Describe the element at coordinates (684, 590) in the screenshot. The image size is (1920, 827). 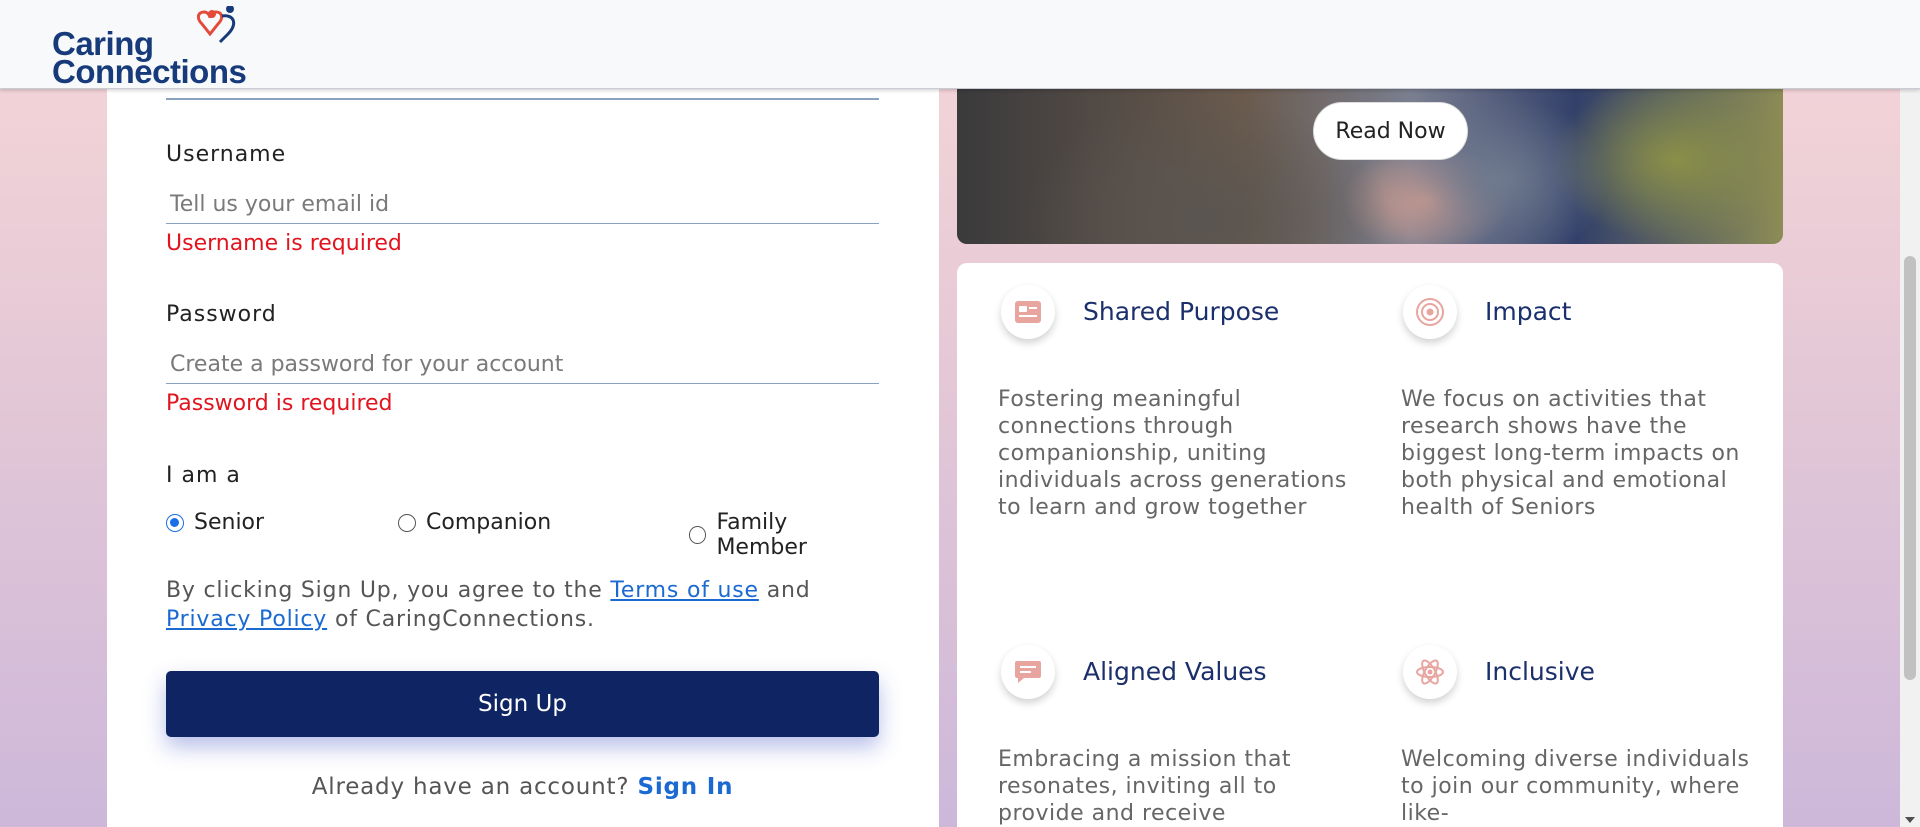
I see `terms-of-use-link: Terms of use` at that location.